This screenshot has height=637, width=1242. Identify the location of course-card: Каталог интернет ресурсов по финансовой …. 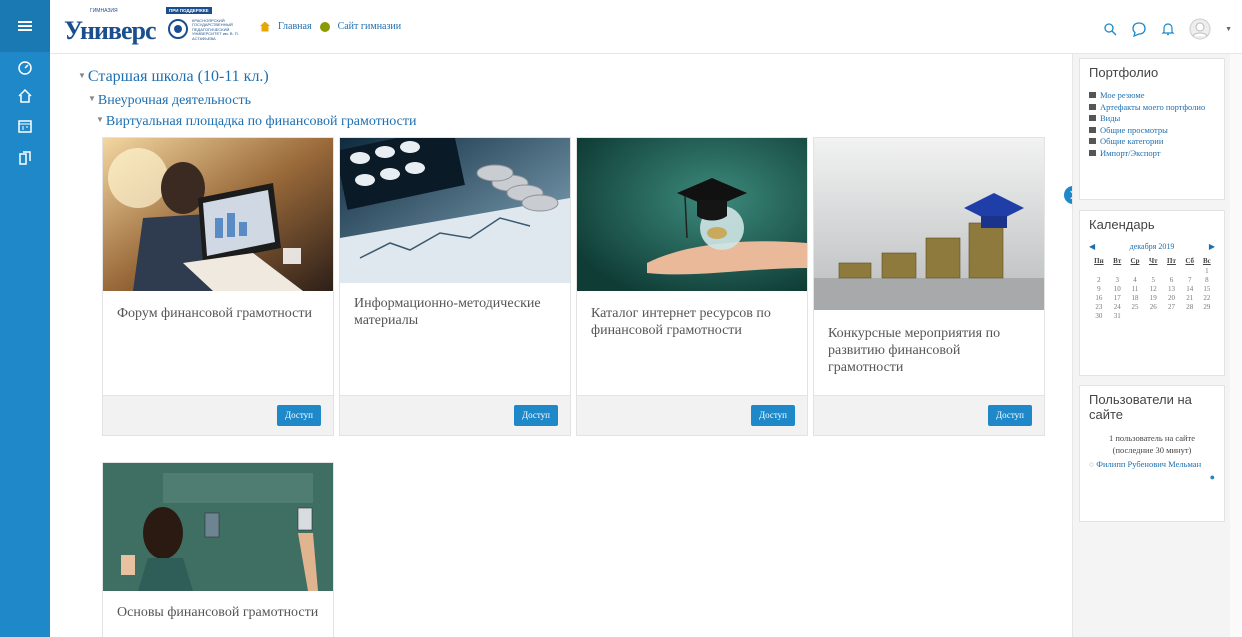
(692, 286).